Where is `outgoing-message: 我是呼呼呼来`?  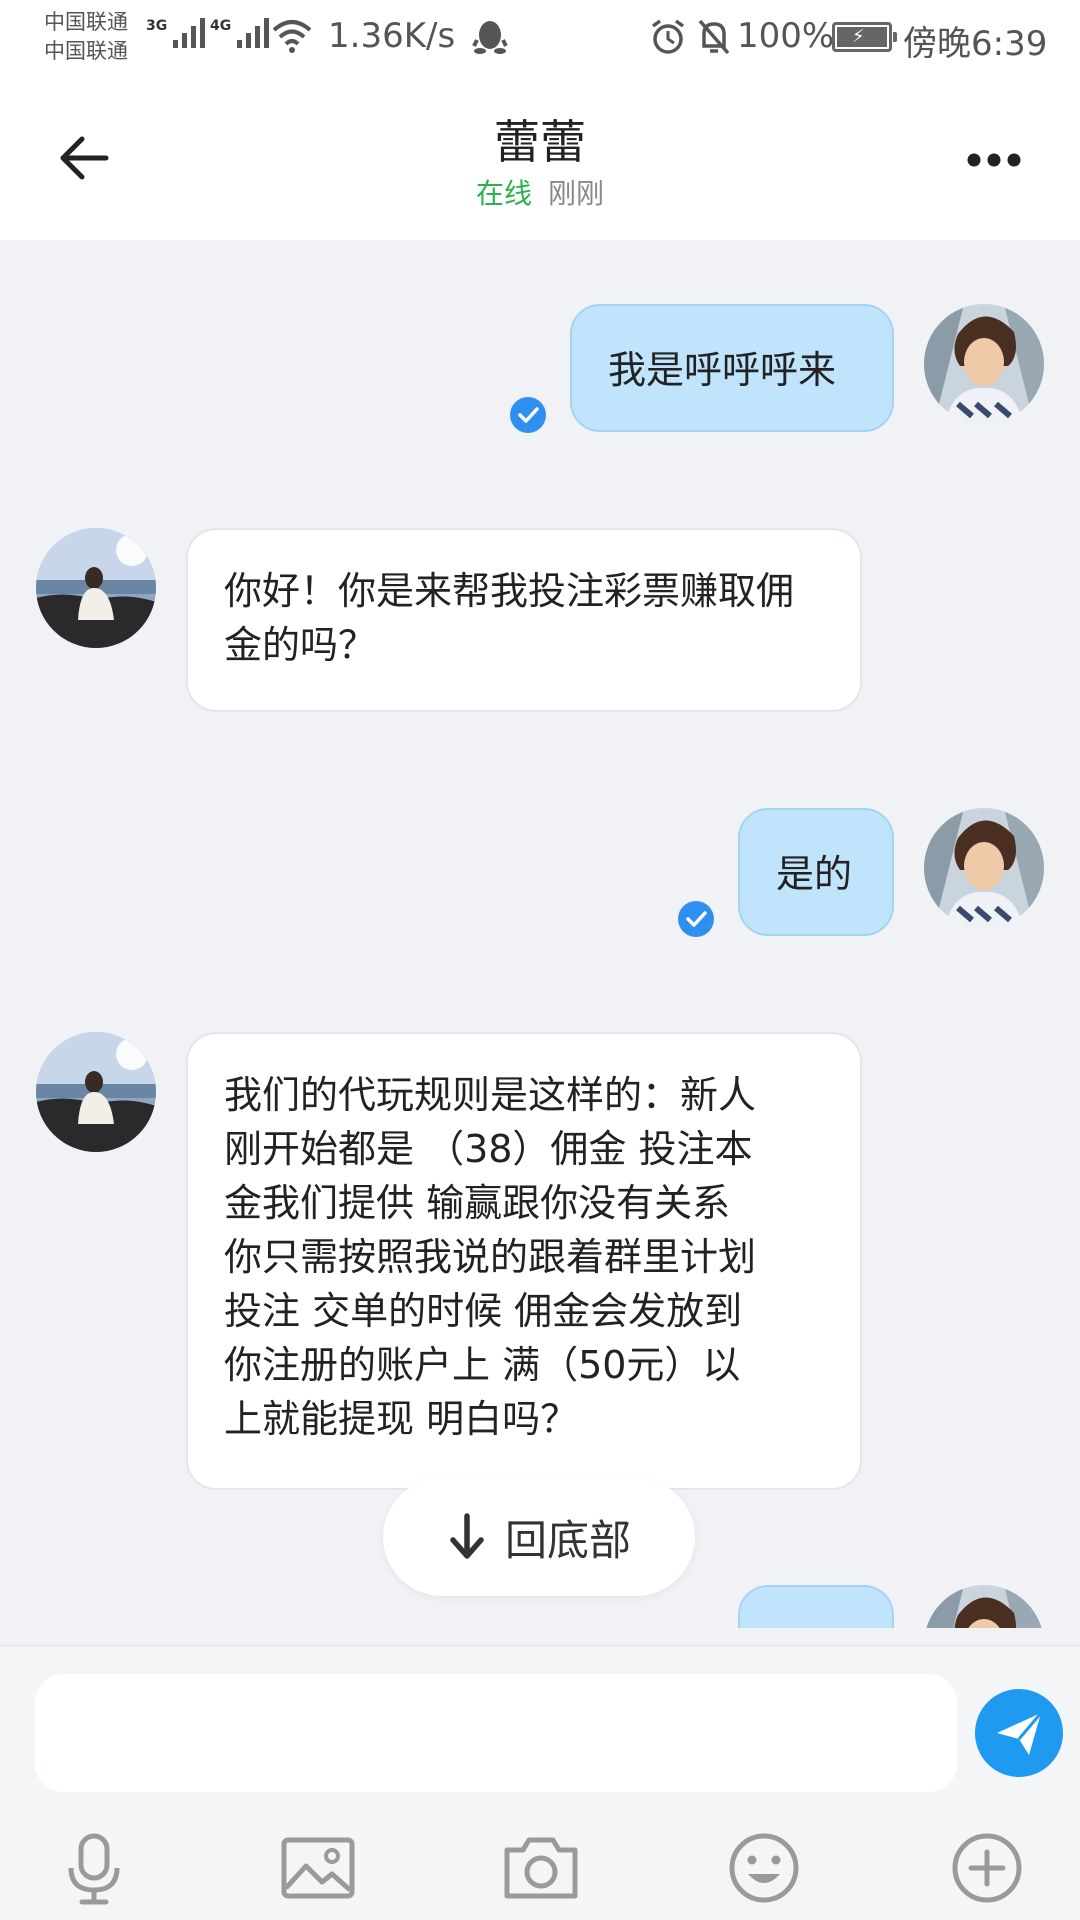 outgoing-message: 我是呼呼呼来 is located at coordinates (732, 368).